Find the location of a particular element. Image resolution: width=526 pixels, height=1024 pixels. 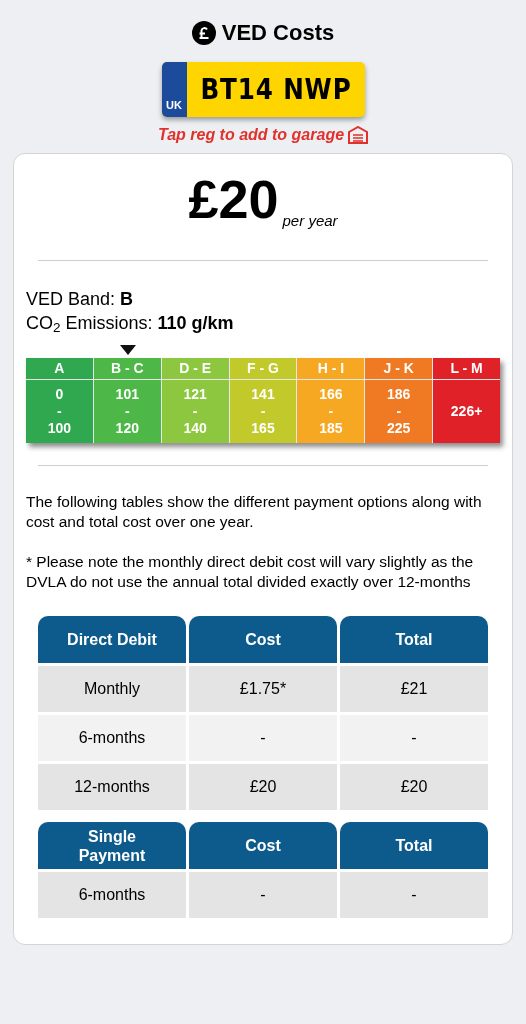

band-low: 121 is located at coordinates (195, 394).